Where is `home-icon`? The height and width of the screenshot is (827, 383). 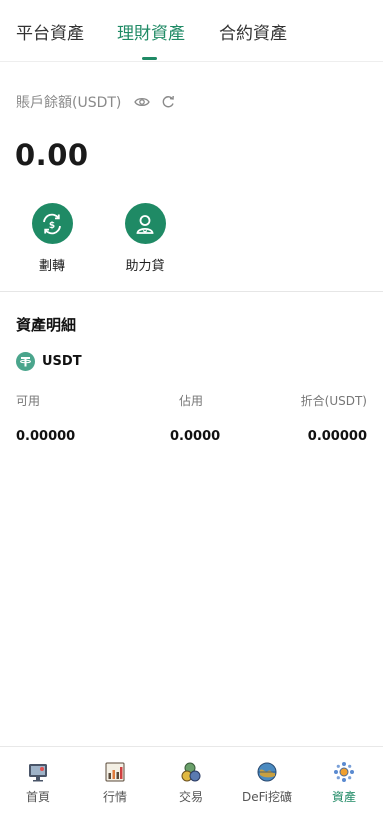 home-icon is located at coordinates (38, 773).